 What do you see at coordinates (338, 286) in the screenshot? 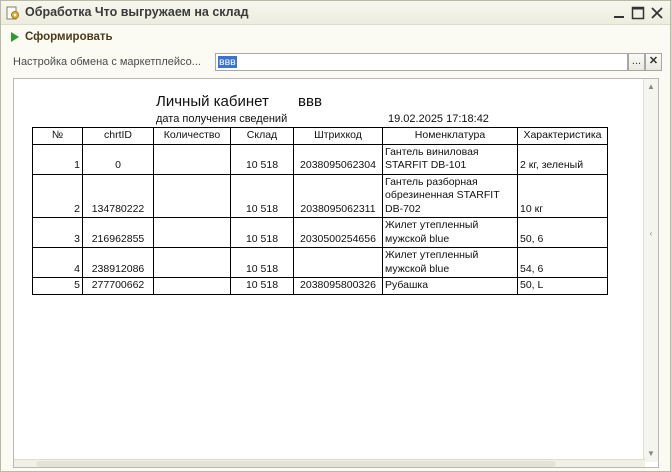
I see `cell-barcode: 2038095800326` at bounding box center [338, 286].